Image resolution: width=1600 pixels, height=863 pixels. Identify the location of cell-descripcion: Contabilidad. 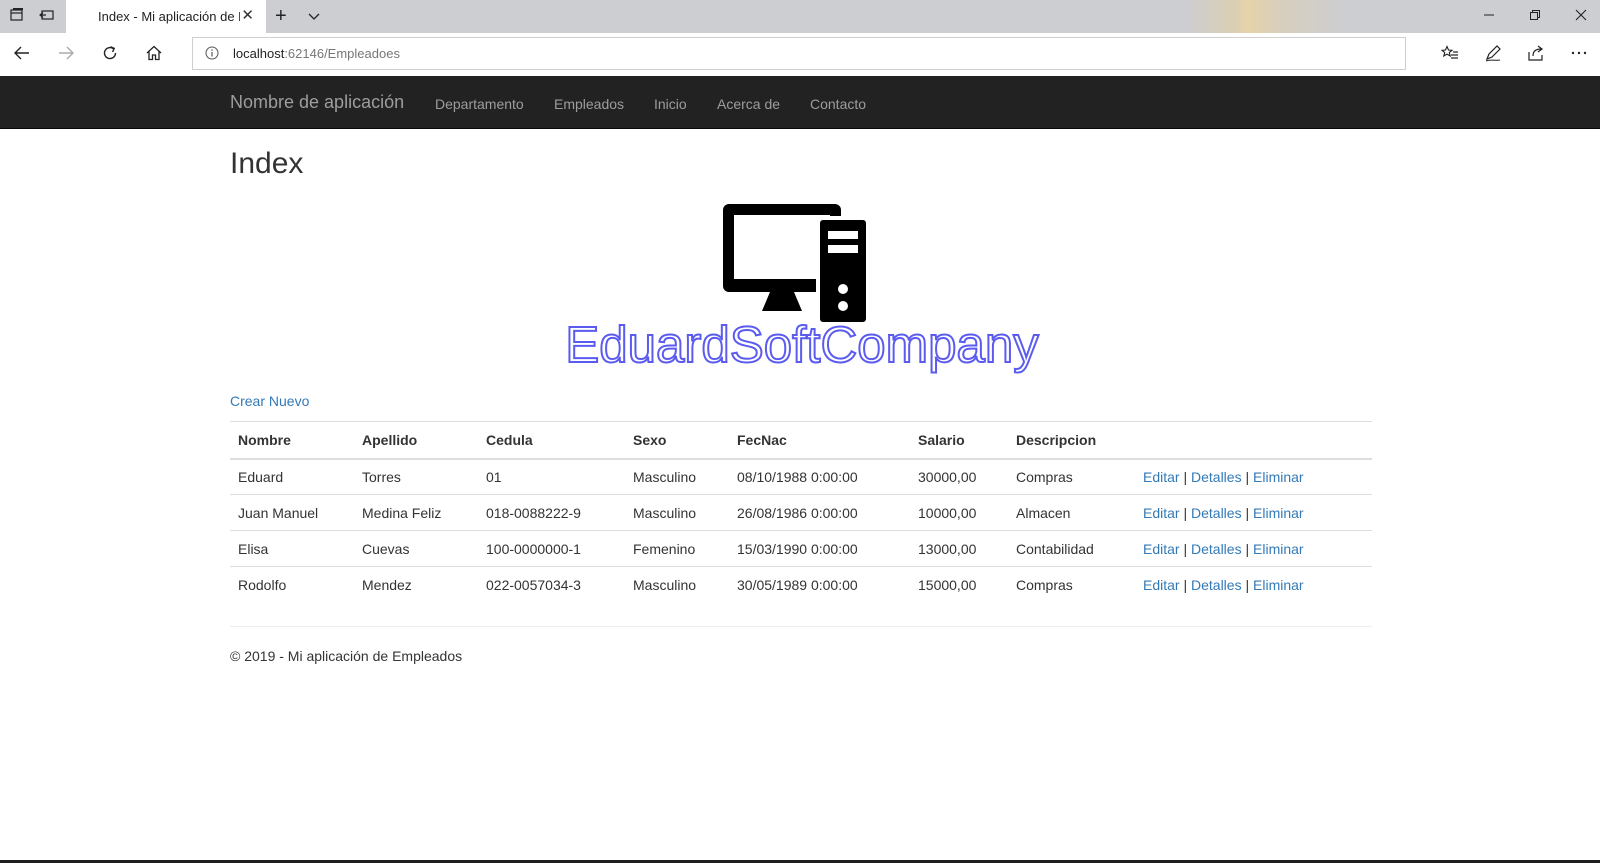
(1071, 548).